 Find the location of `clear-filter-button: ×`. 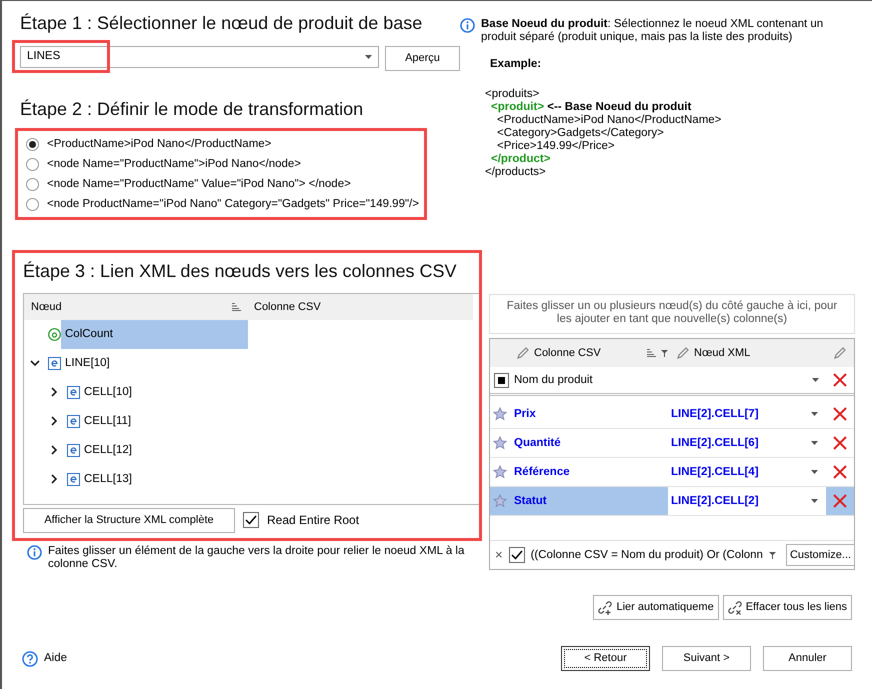

clear-filter-button: × is located at coordinates (499, 555).